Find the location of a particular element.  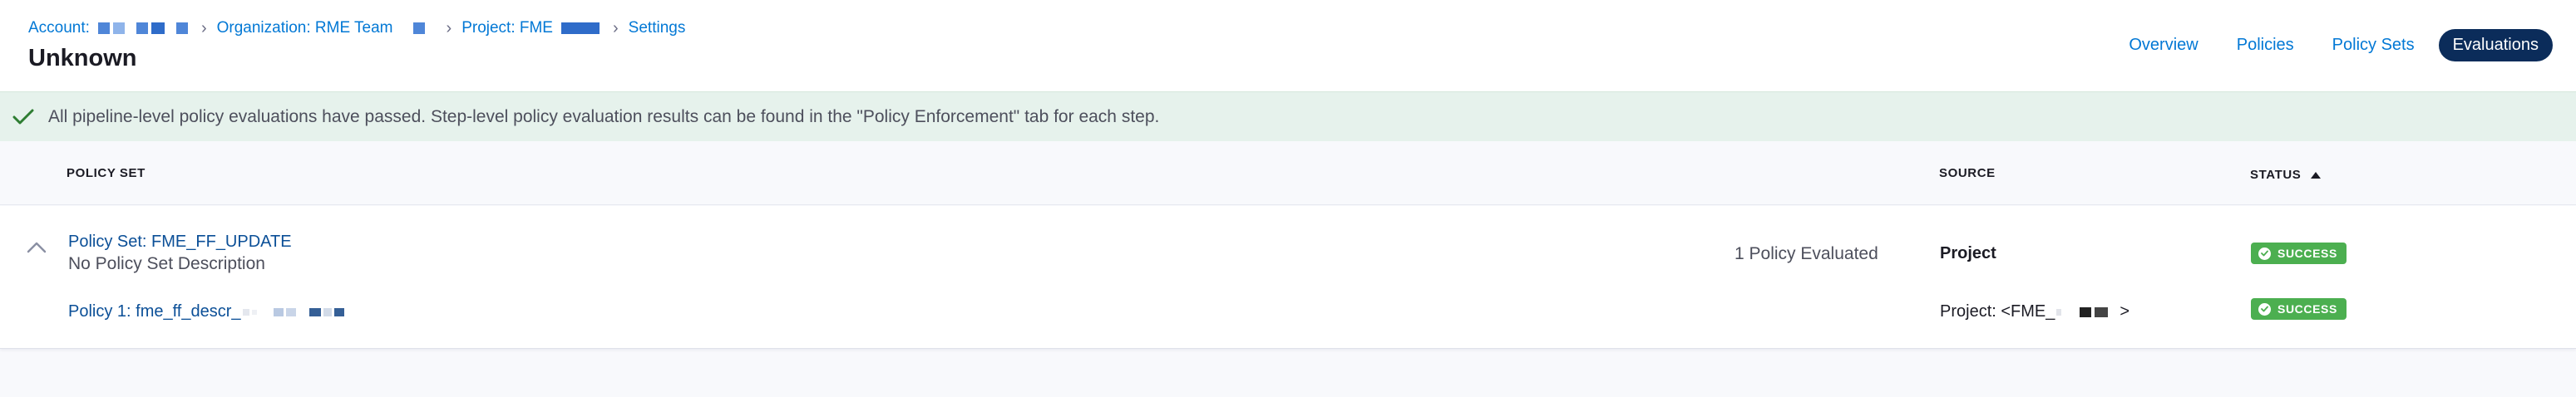

tab-policies: Policies is located at coordinates (2265, 45).